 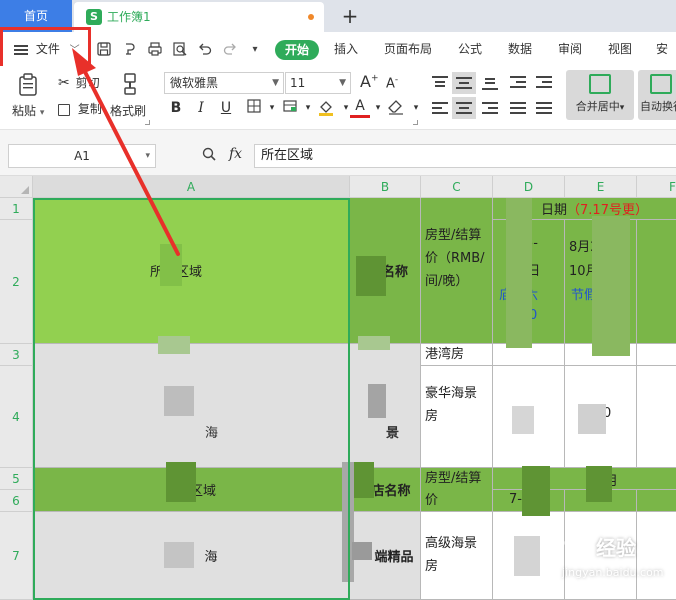 What do you see at coordinates (601, 187) in the screenshot?
I see `column-header-e: E` at bounding box center [601, 187].